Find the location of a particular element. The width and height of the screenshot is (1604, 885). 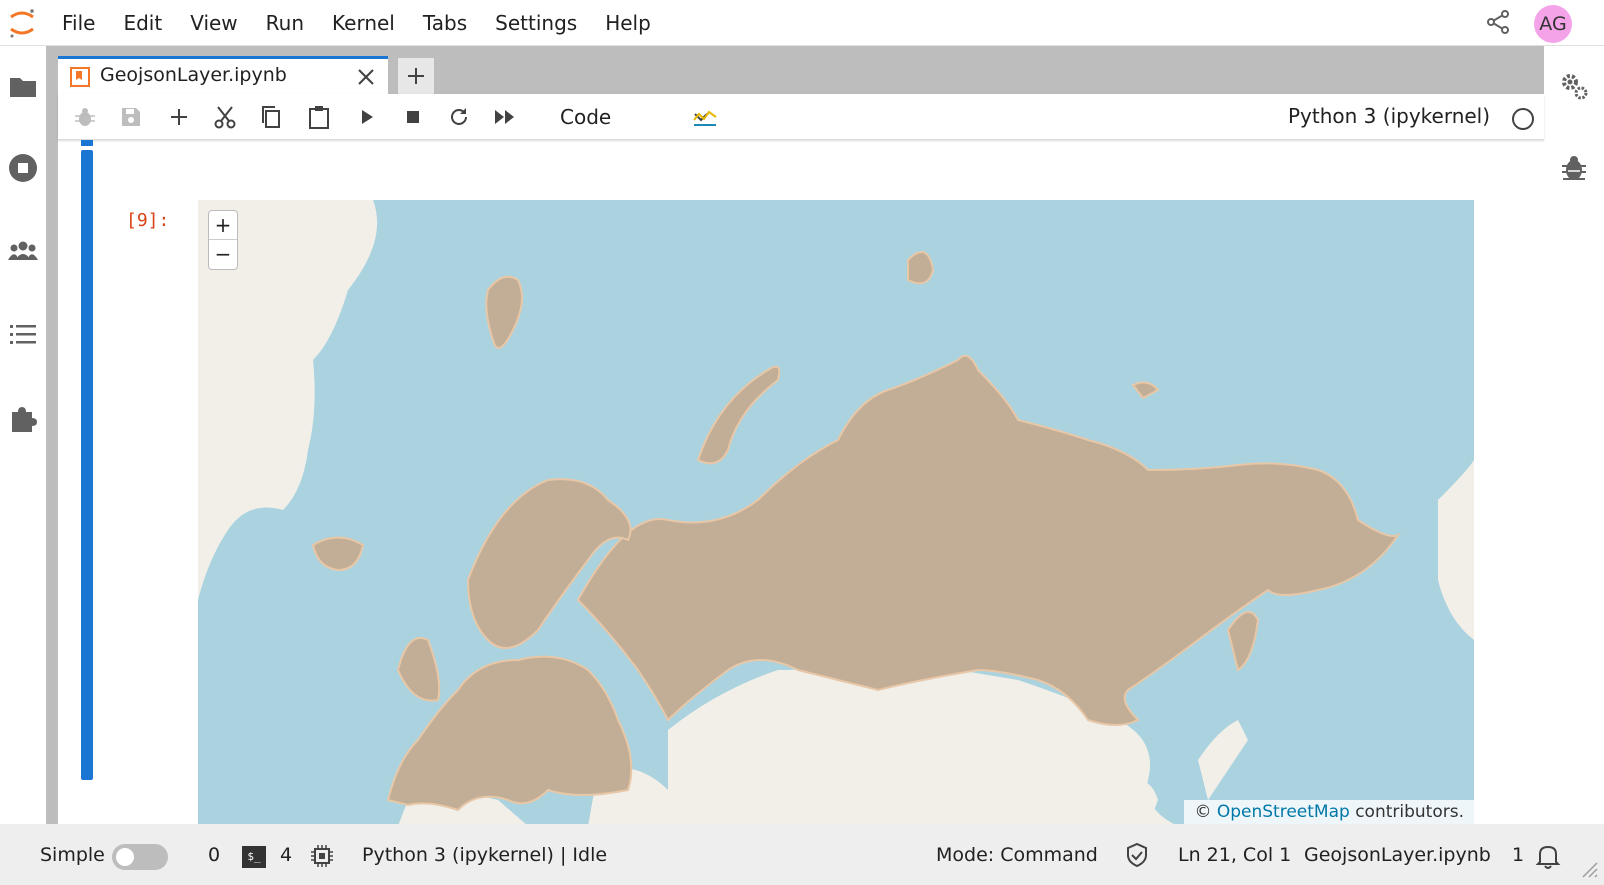

paste-icon is located at coordinates (319, 117).